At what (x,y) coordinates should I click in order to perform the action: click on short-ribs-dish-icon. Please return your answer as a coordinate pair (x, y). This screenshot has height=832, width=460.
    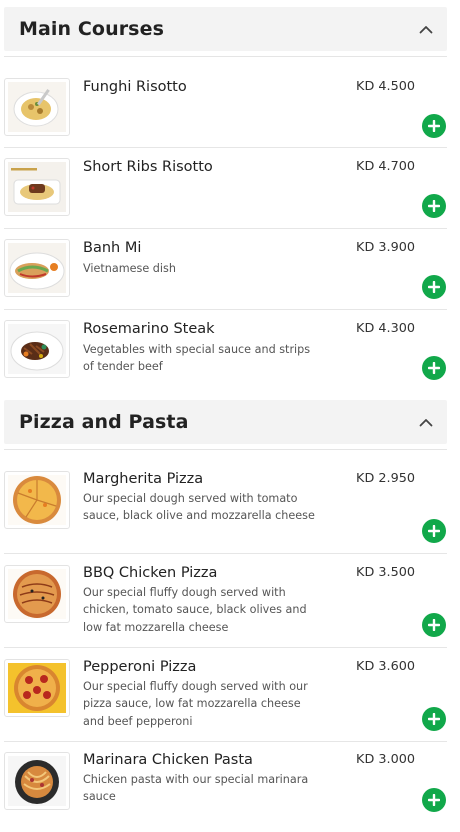
    Looking at the image, I should click on (37, 187).